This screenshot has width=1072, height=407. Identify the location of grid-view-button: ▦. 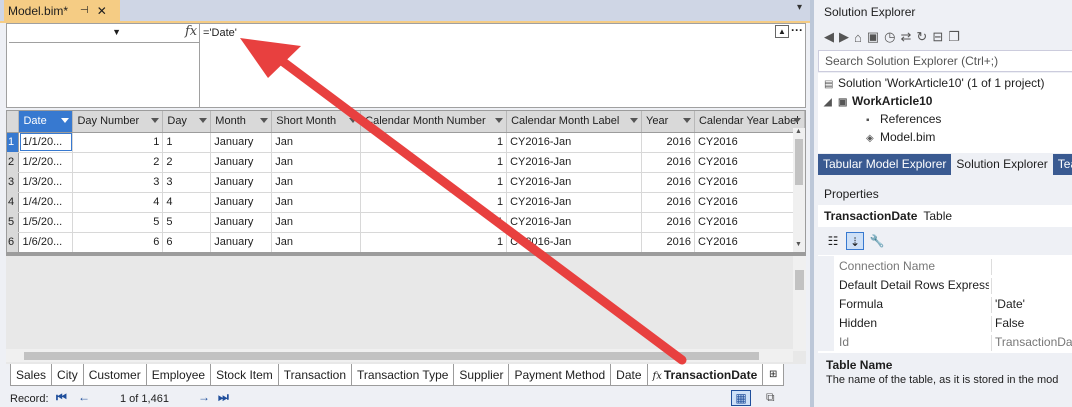
(741, 398).